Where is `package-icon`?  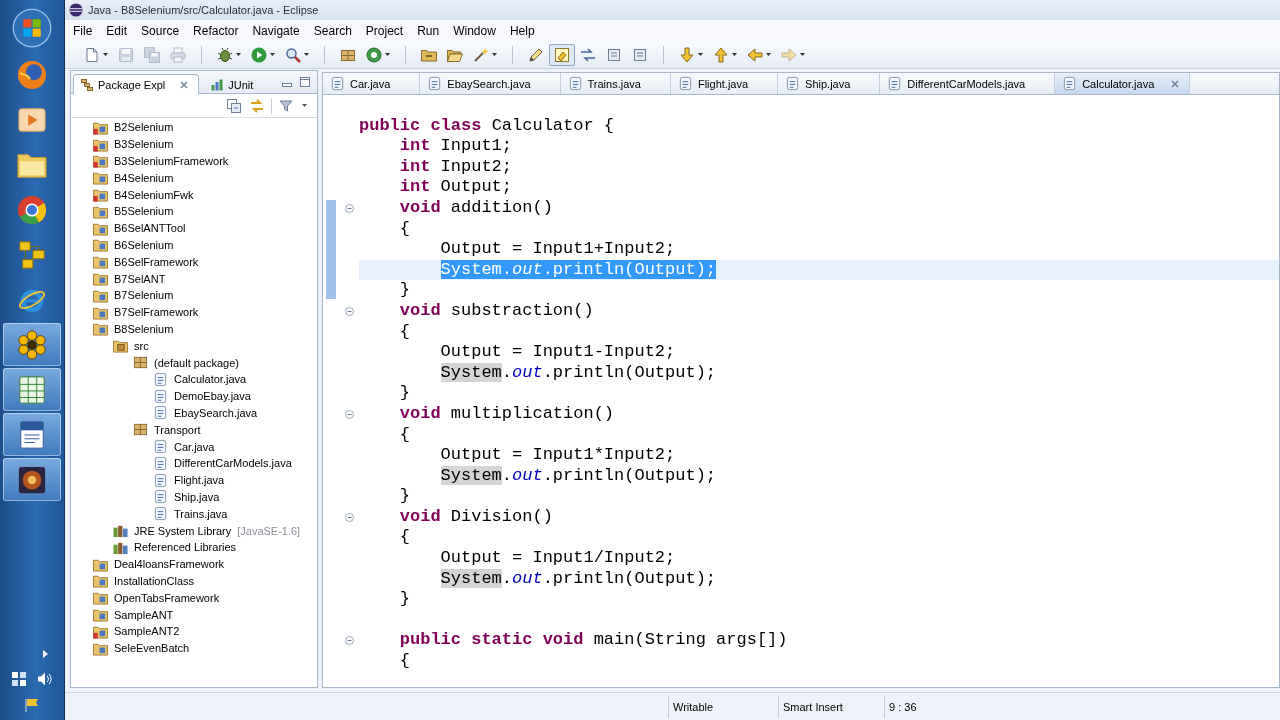
package-icon is located at coordinates (140, 363).